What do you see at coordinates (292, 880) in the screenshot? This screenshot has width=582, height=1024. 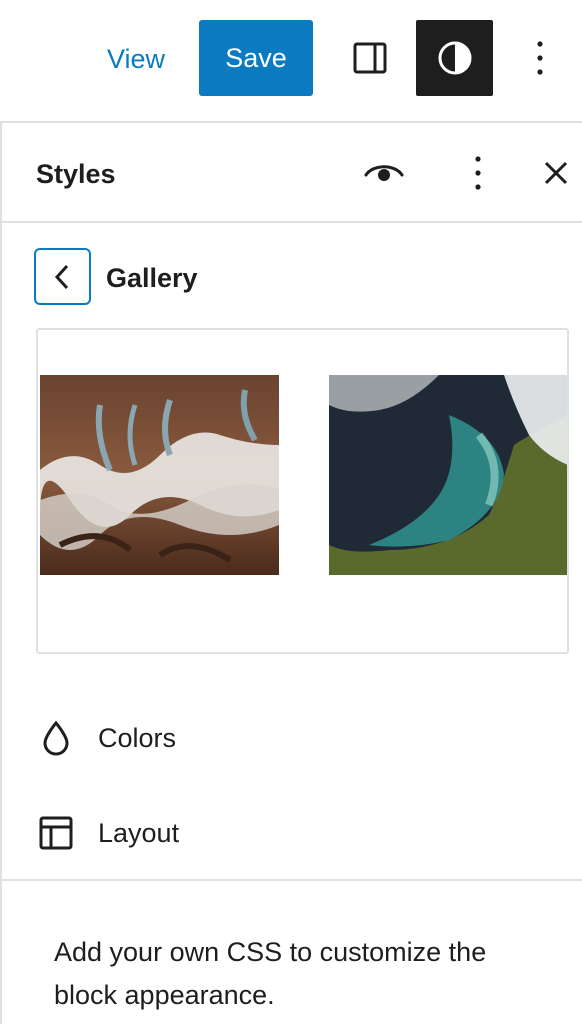 I see `section-divider` at bounding box center [292, 880].